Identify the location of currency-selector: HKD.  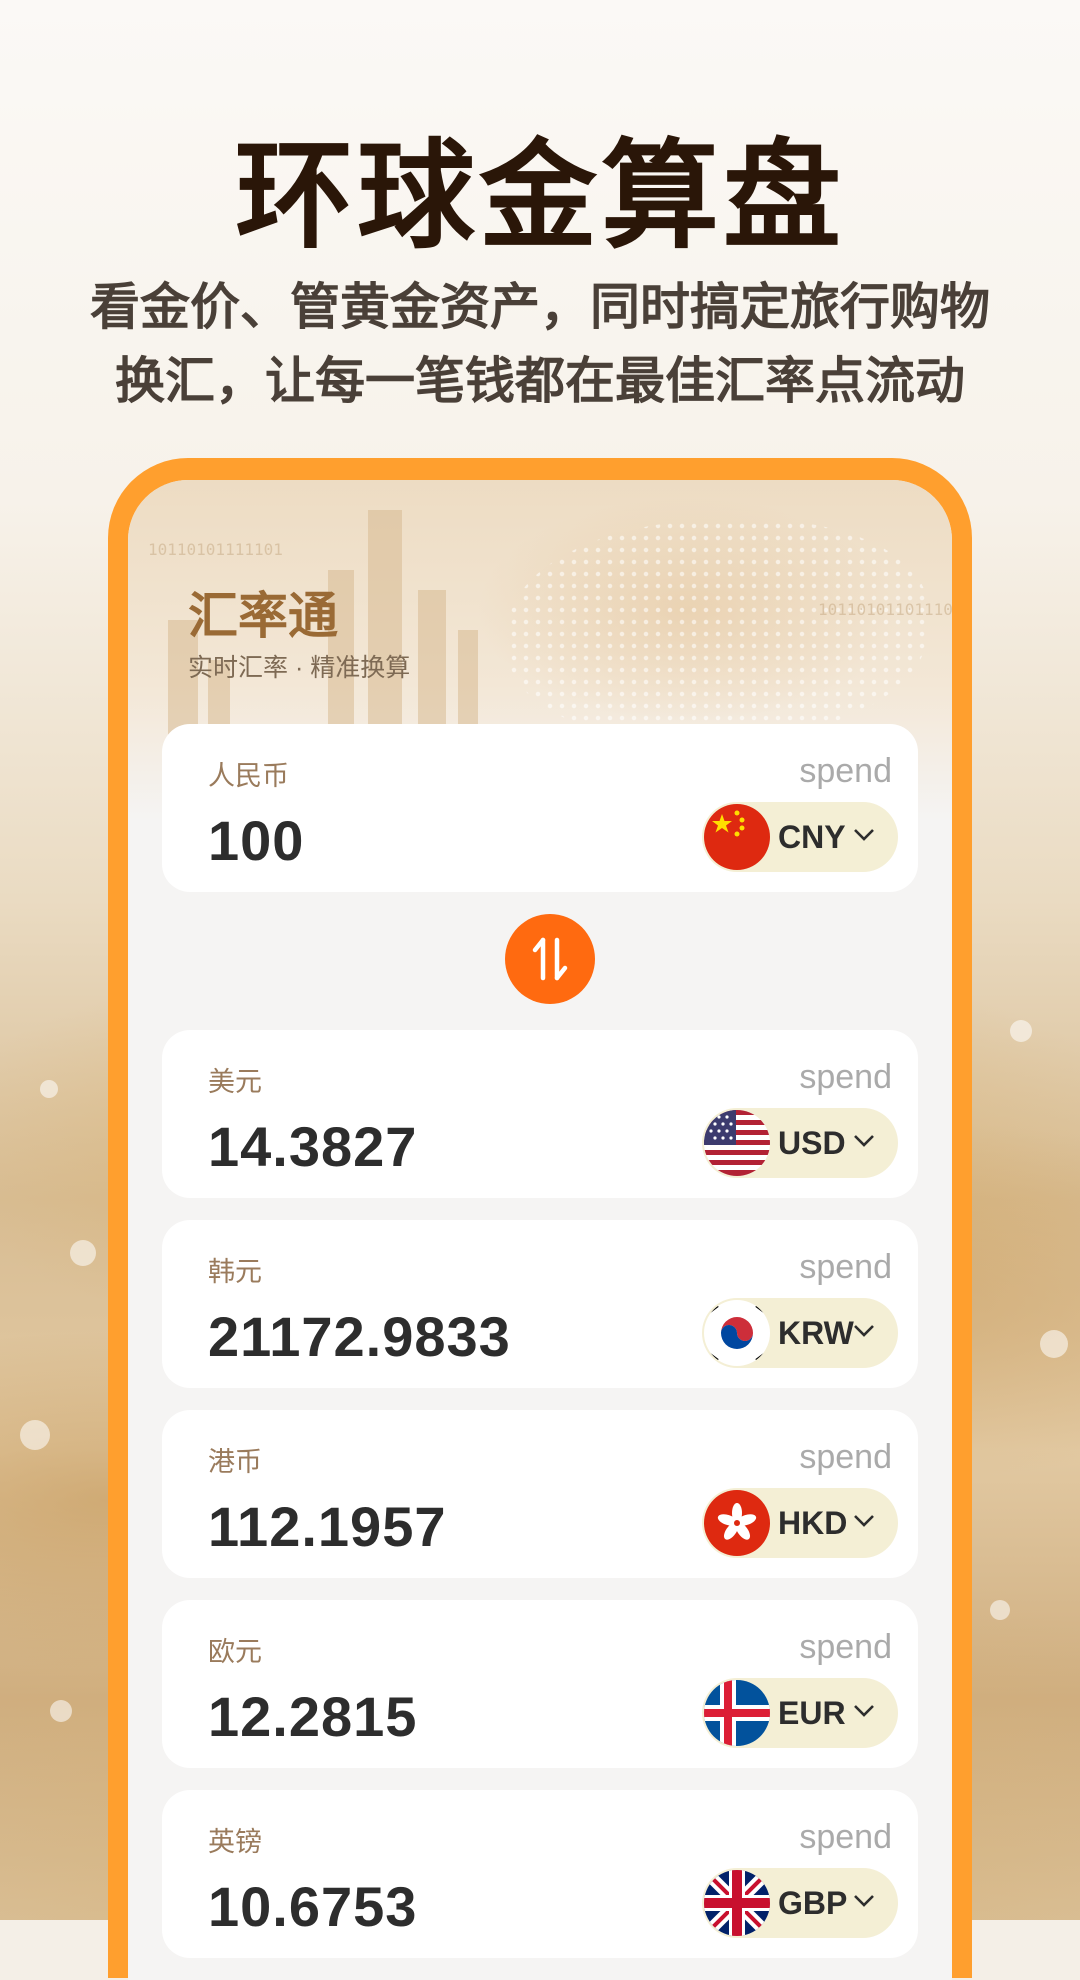
(800, 1523).